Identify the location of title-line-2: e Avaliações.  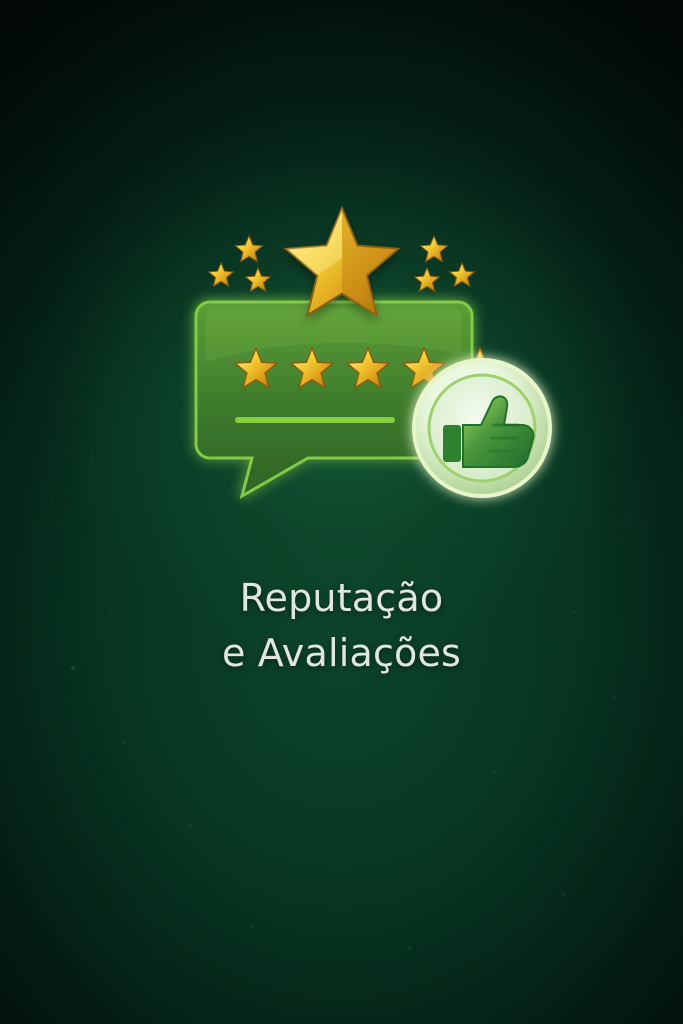
(341, 653).